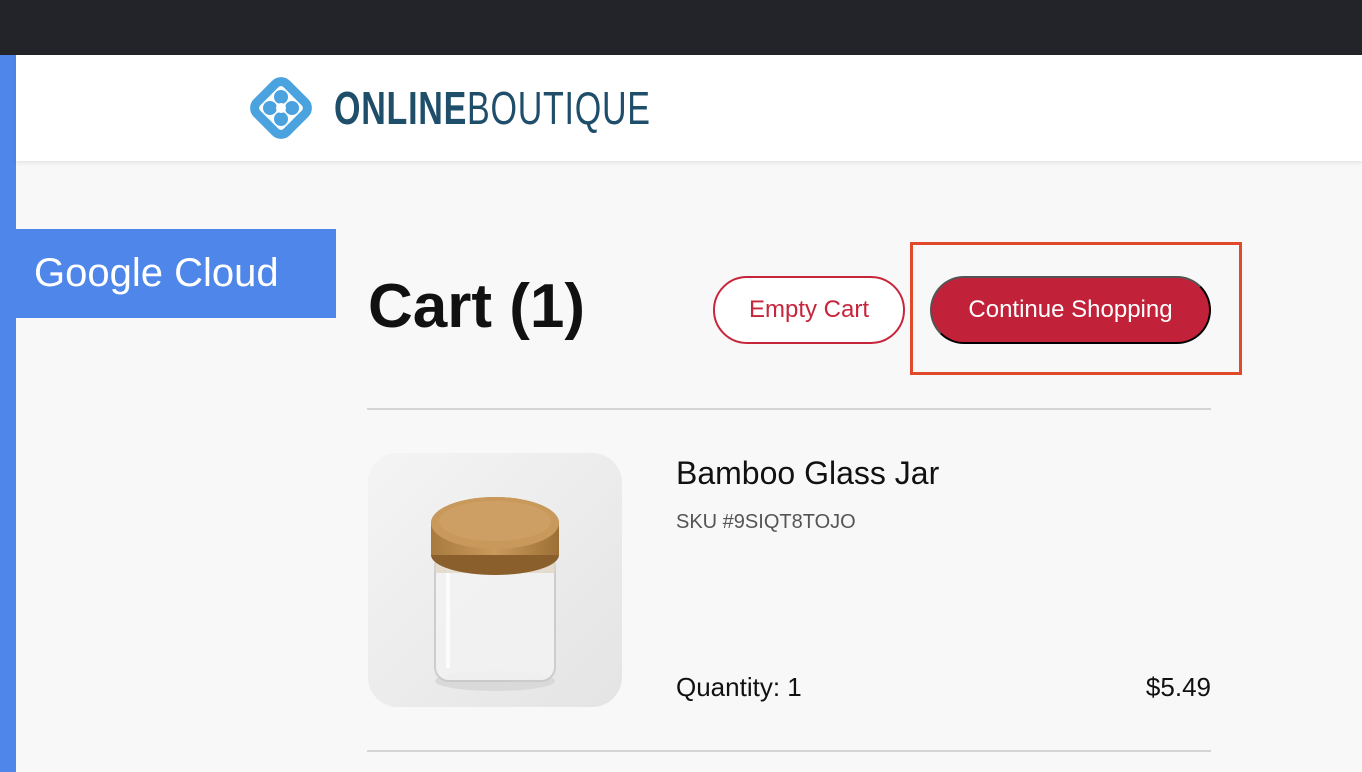  I want to click on logo-text-bold: ONLINE, so click(401, 108).